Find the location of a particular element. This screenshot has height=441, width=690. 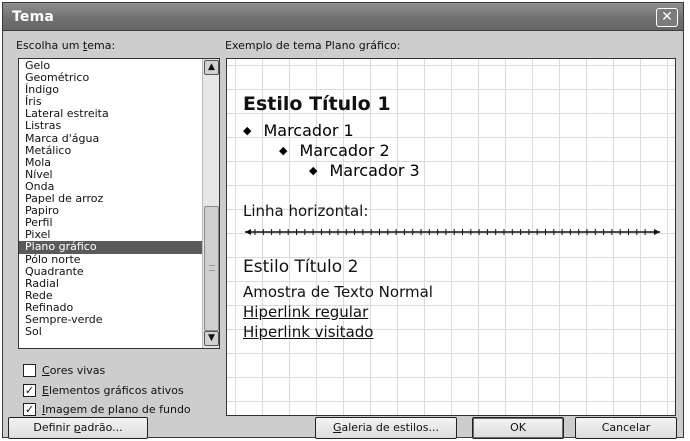

background-image-text: magem de plano de fundo is located at coordinates (118, 409).